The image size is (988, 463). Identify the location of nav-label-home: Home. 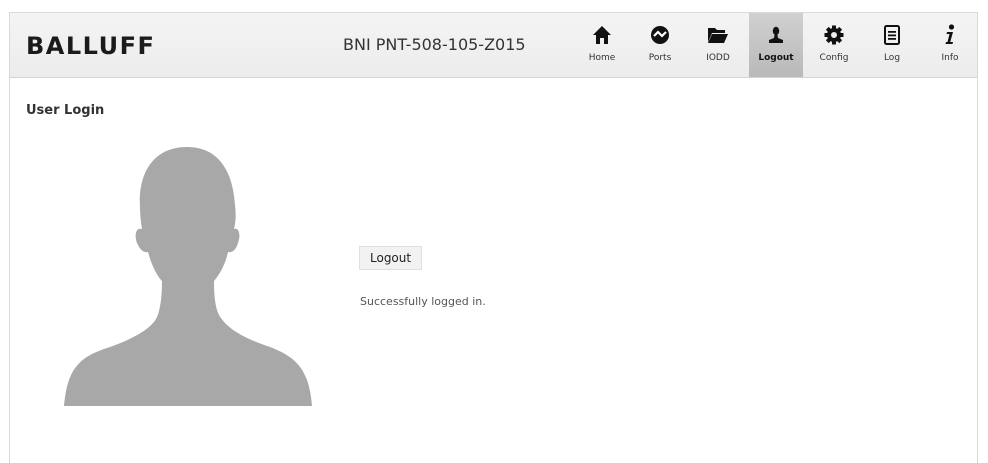
(602, 58).